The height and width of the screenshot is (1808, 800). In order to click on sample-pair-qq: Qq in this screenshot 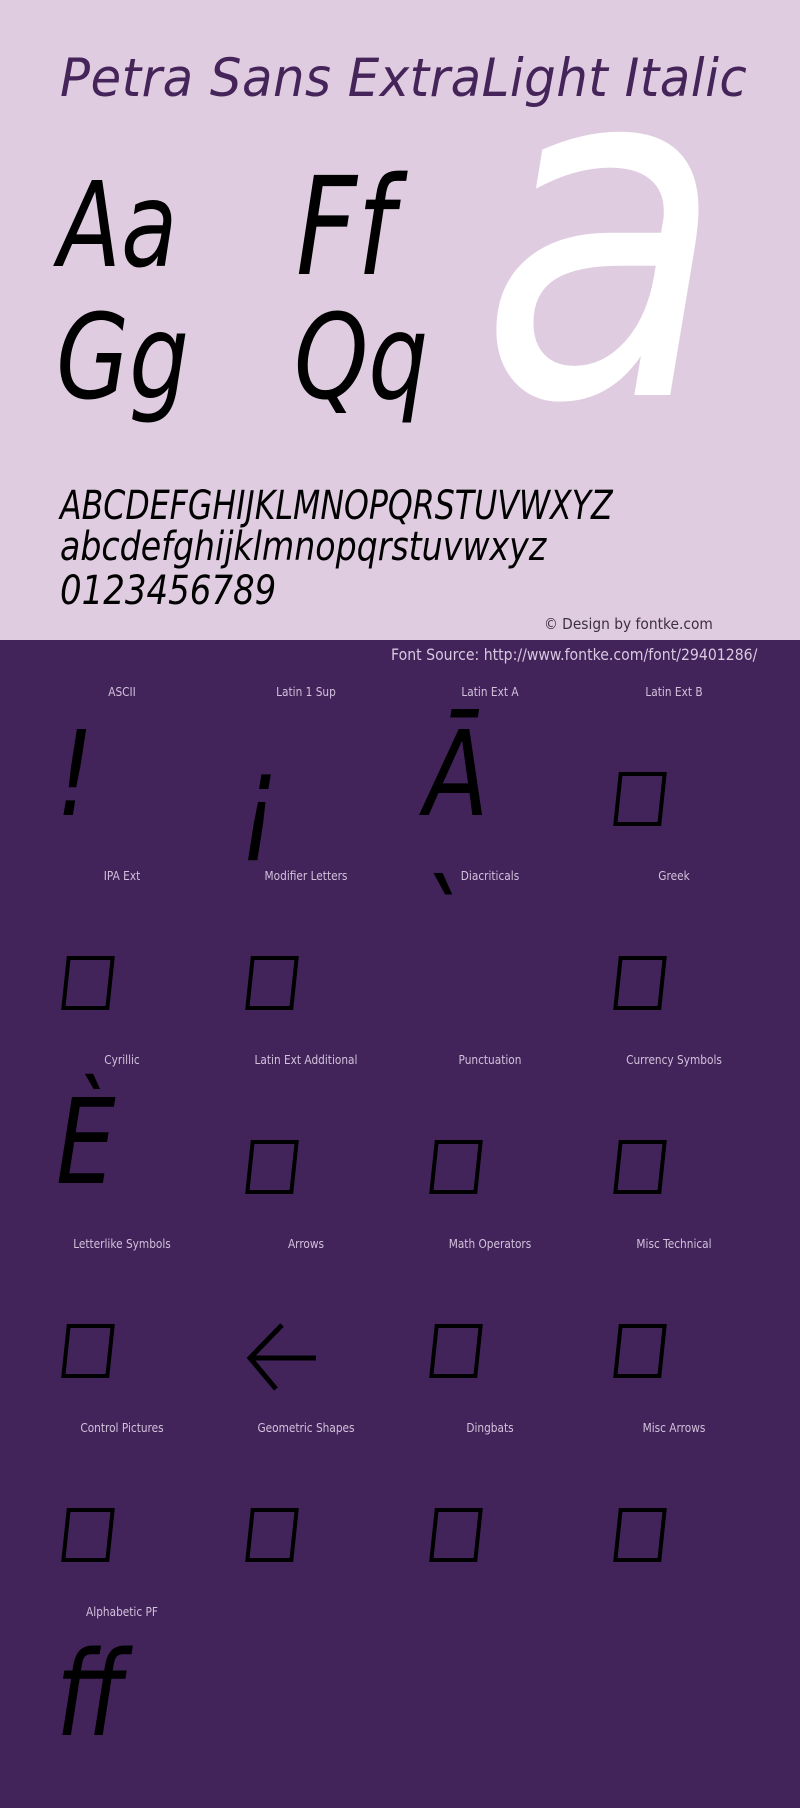, I will do `click(361, 357)`.